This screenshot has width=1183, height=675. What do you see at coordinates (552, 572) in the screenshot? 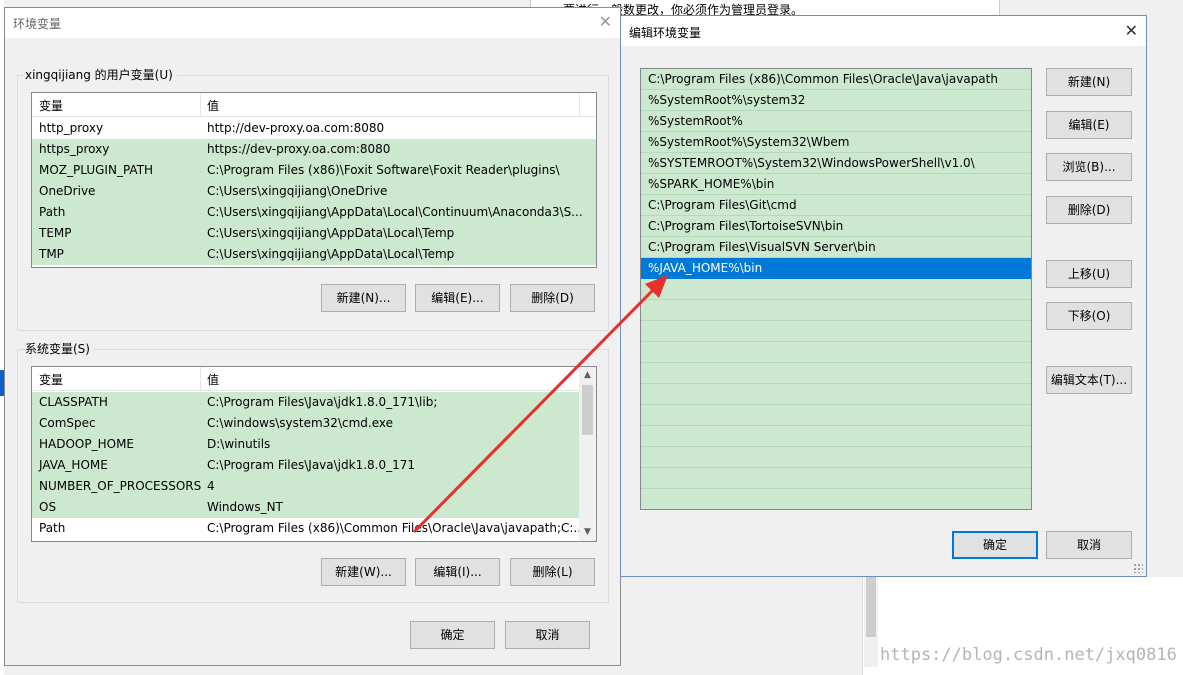
I see `system-delete-button: 删除(L)` at bounding box center [552, 572].